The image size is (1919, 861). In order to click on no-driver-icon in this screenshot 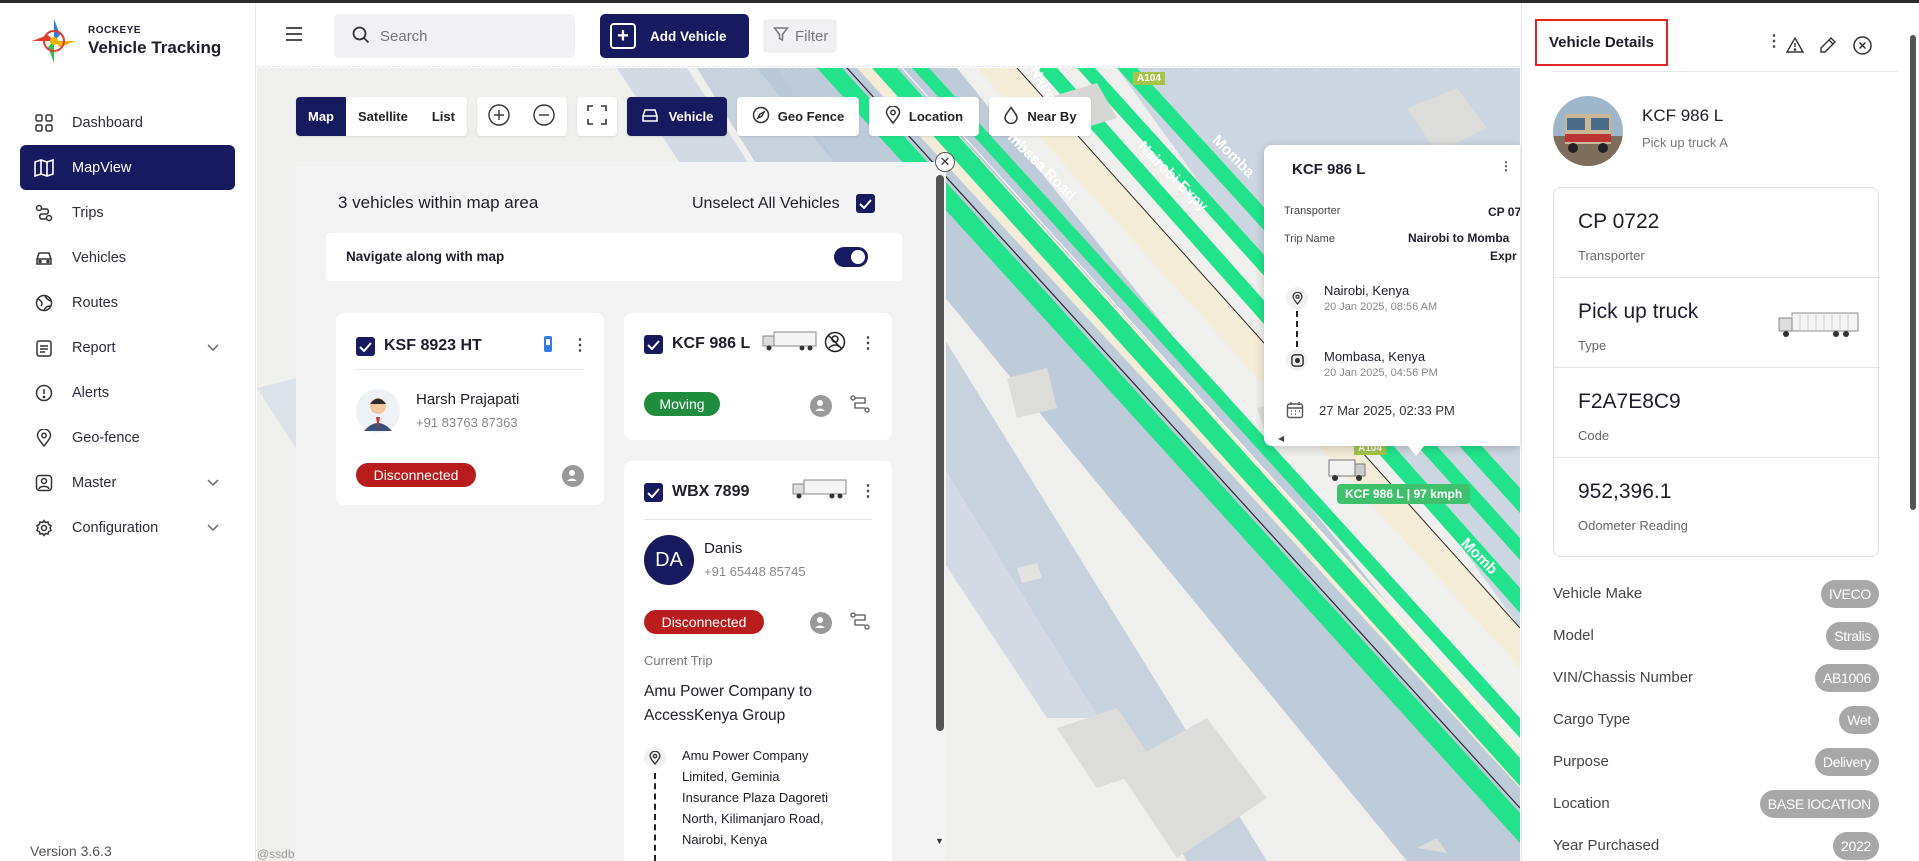, I will do `click(835, 342)`.